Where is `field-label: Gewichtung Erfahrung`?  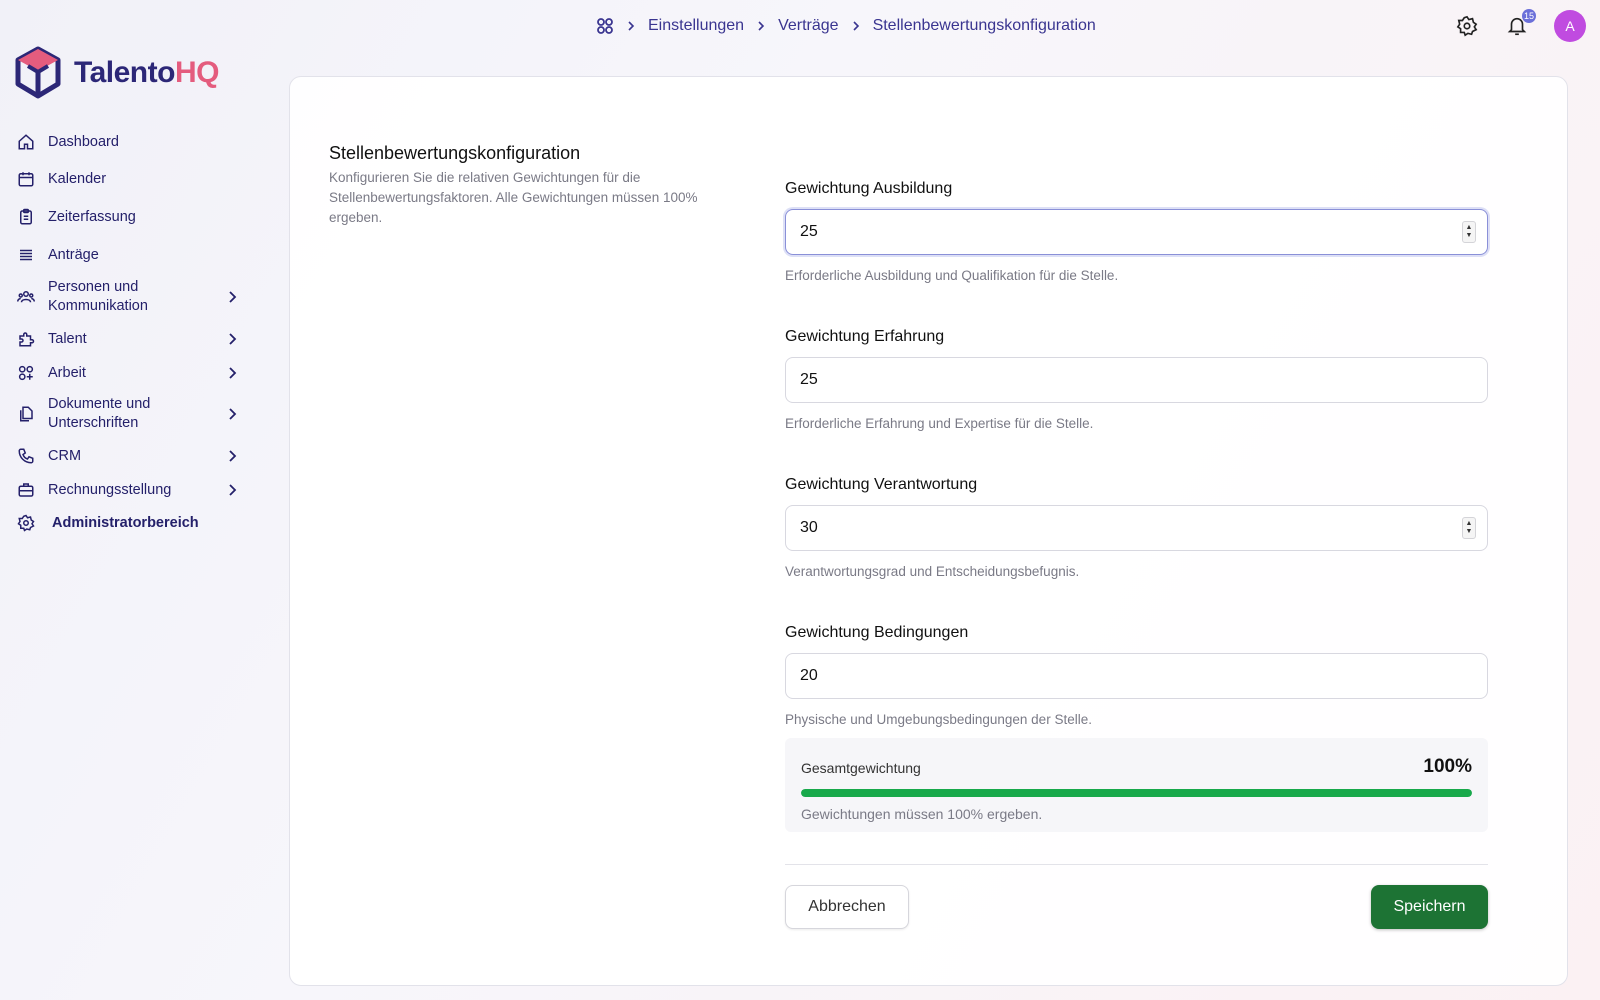 field-label: Gewichtung Erfahrung is located at coordinates (865, 336).